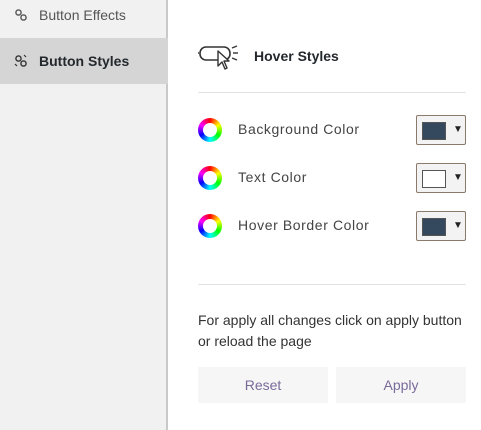 Image resolution: width=481 pixels, height=430 pixels. I want to click on magic-link-icon, so click(21, 61).